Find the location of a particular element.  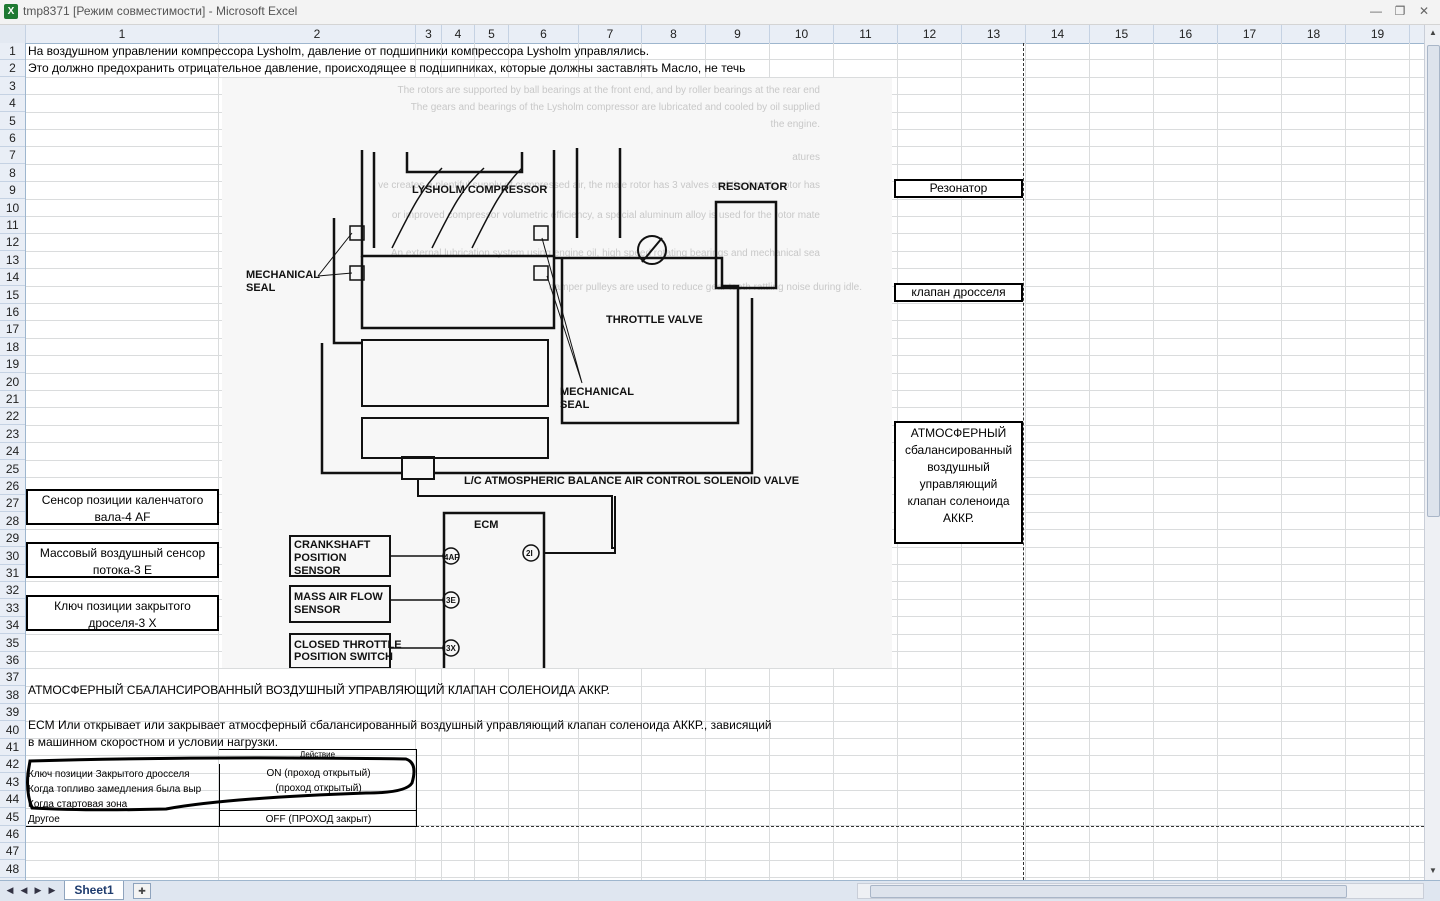

select-all-corner is located at coordinates (13, 34).